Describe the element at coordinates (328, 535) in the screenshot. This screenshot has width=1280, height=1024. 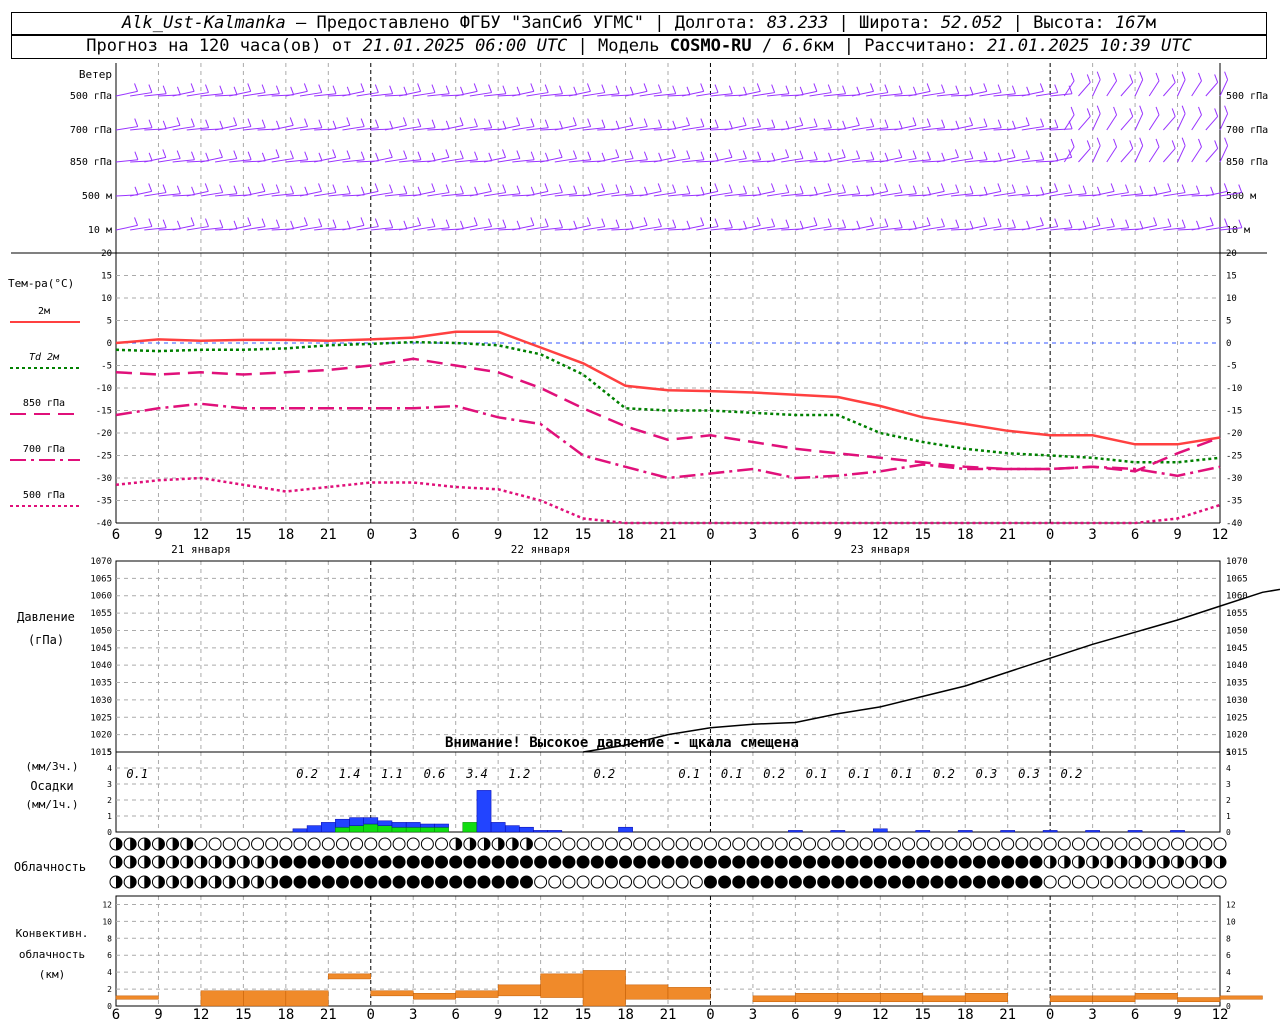
I see `x-tick-label: 21` at that location.